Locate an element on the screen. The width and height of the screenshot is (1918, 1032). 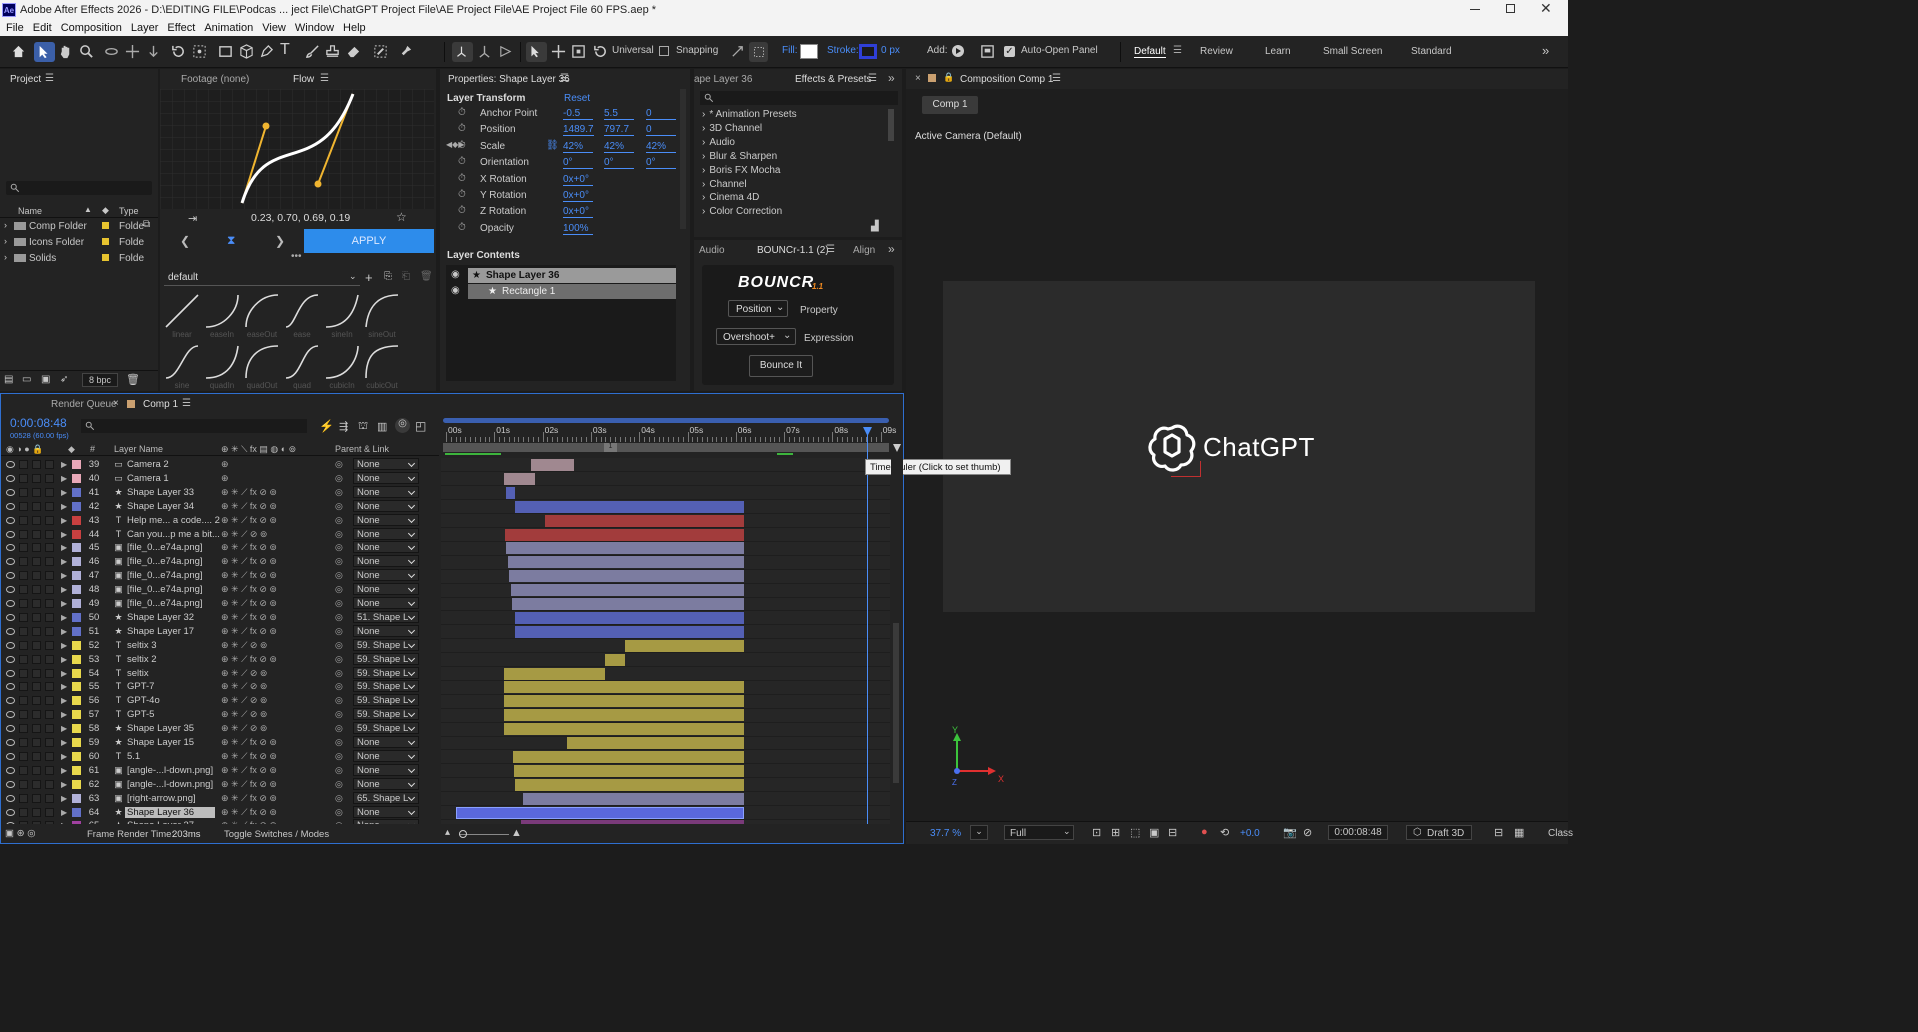
view-axis-icon is located at coordinates (505, 51).